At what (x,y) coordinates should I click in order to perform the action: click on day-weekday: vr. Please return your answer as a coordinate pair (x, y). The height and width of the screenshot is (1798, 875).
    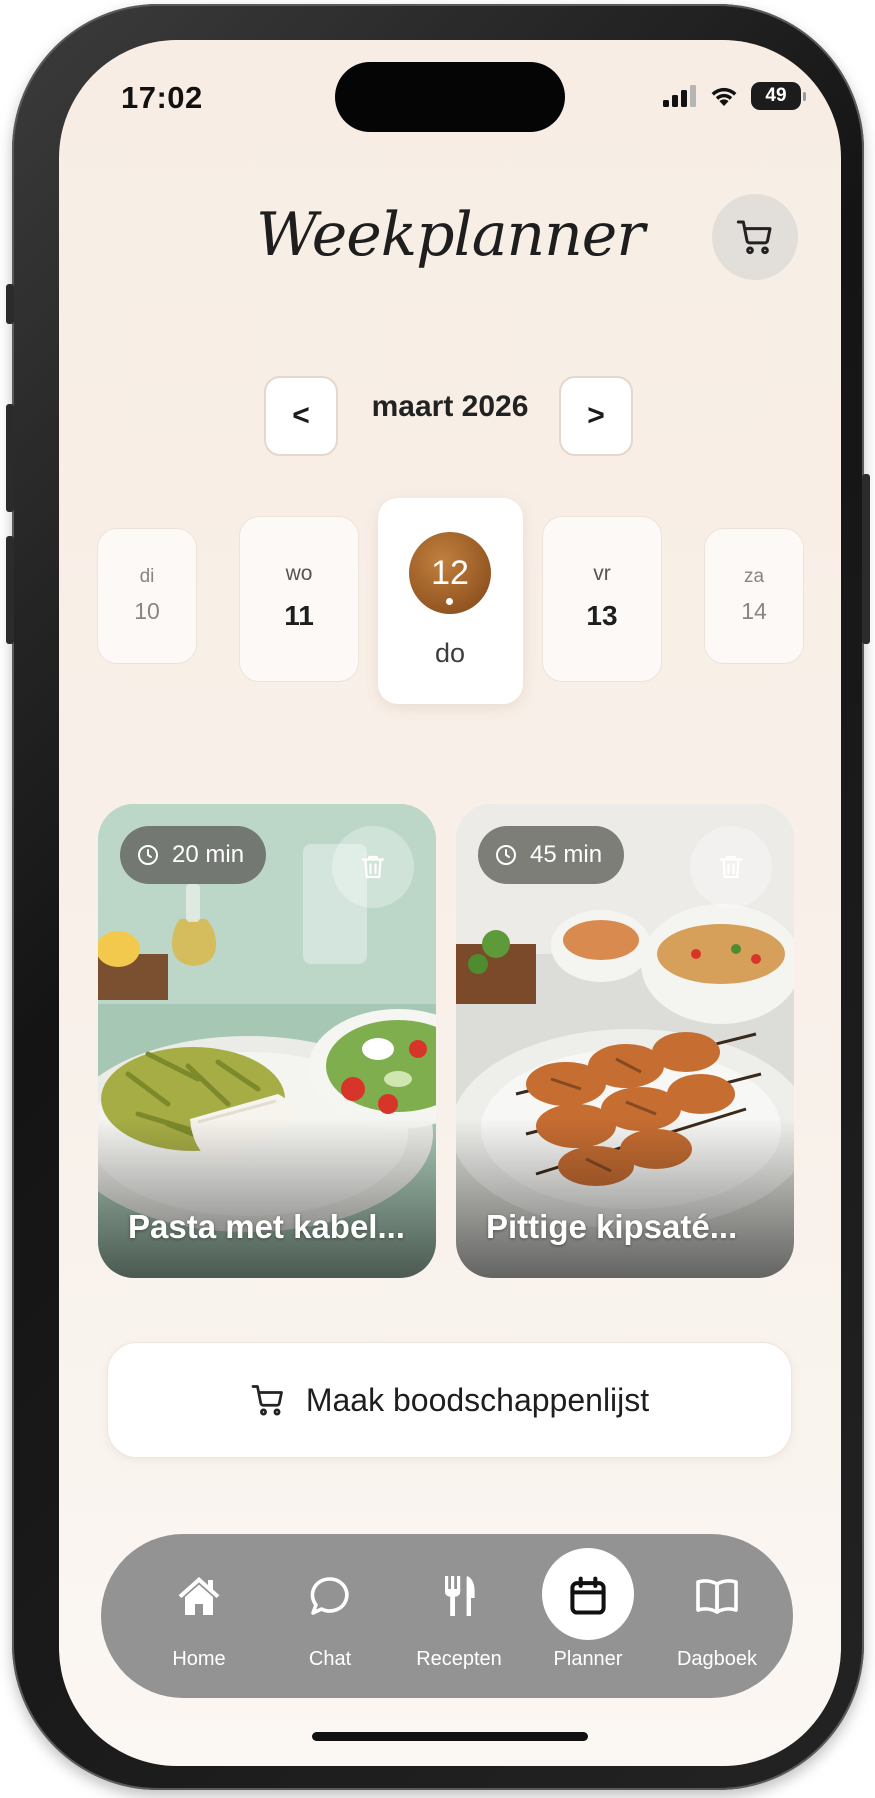
    Looking at the image, I should click on (602, 573).